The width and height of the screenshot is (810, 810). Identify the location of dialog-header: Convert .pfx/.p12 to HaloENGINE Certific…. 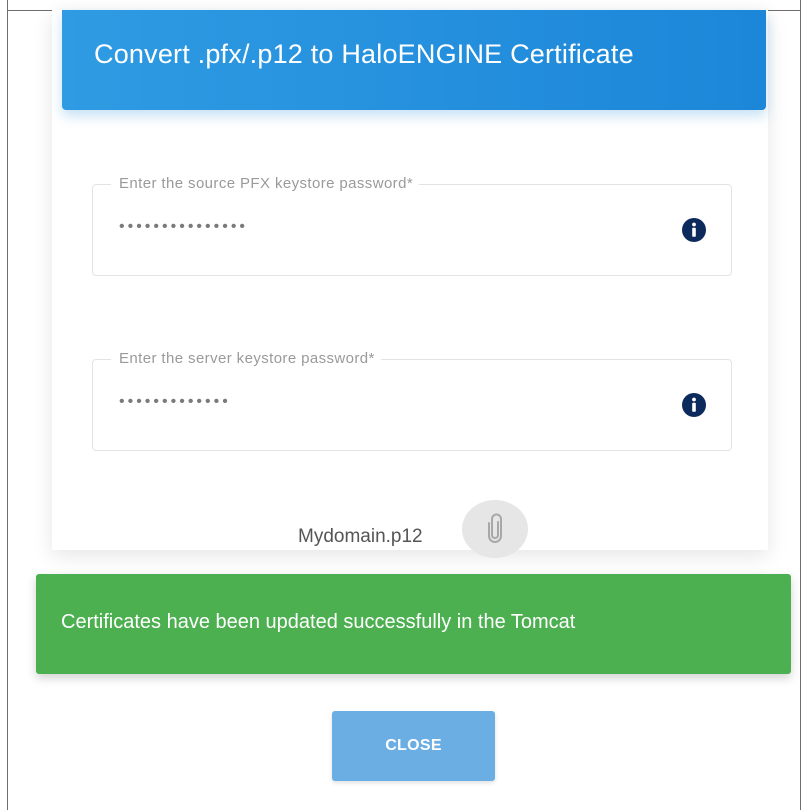
(414, 60).